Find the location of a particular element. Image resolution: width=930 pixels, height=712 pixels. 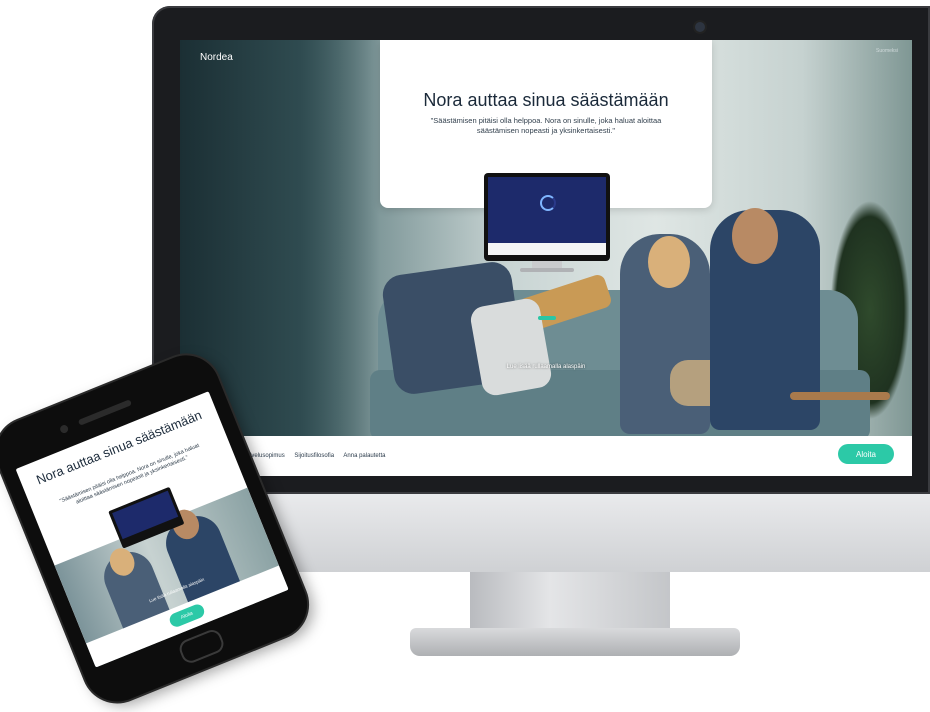

footer-link-philosophy: Sijoitusfilosofia is located at coordinates (314, 456).